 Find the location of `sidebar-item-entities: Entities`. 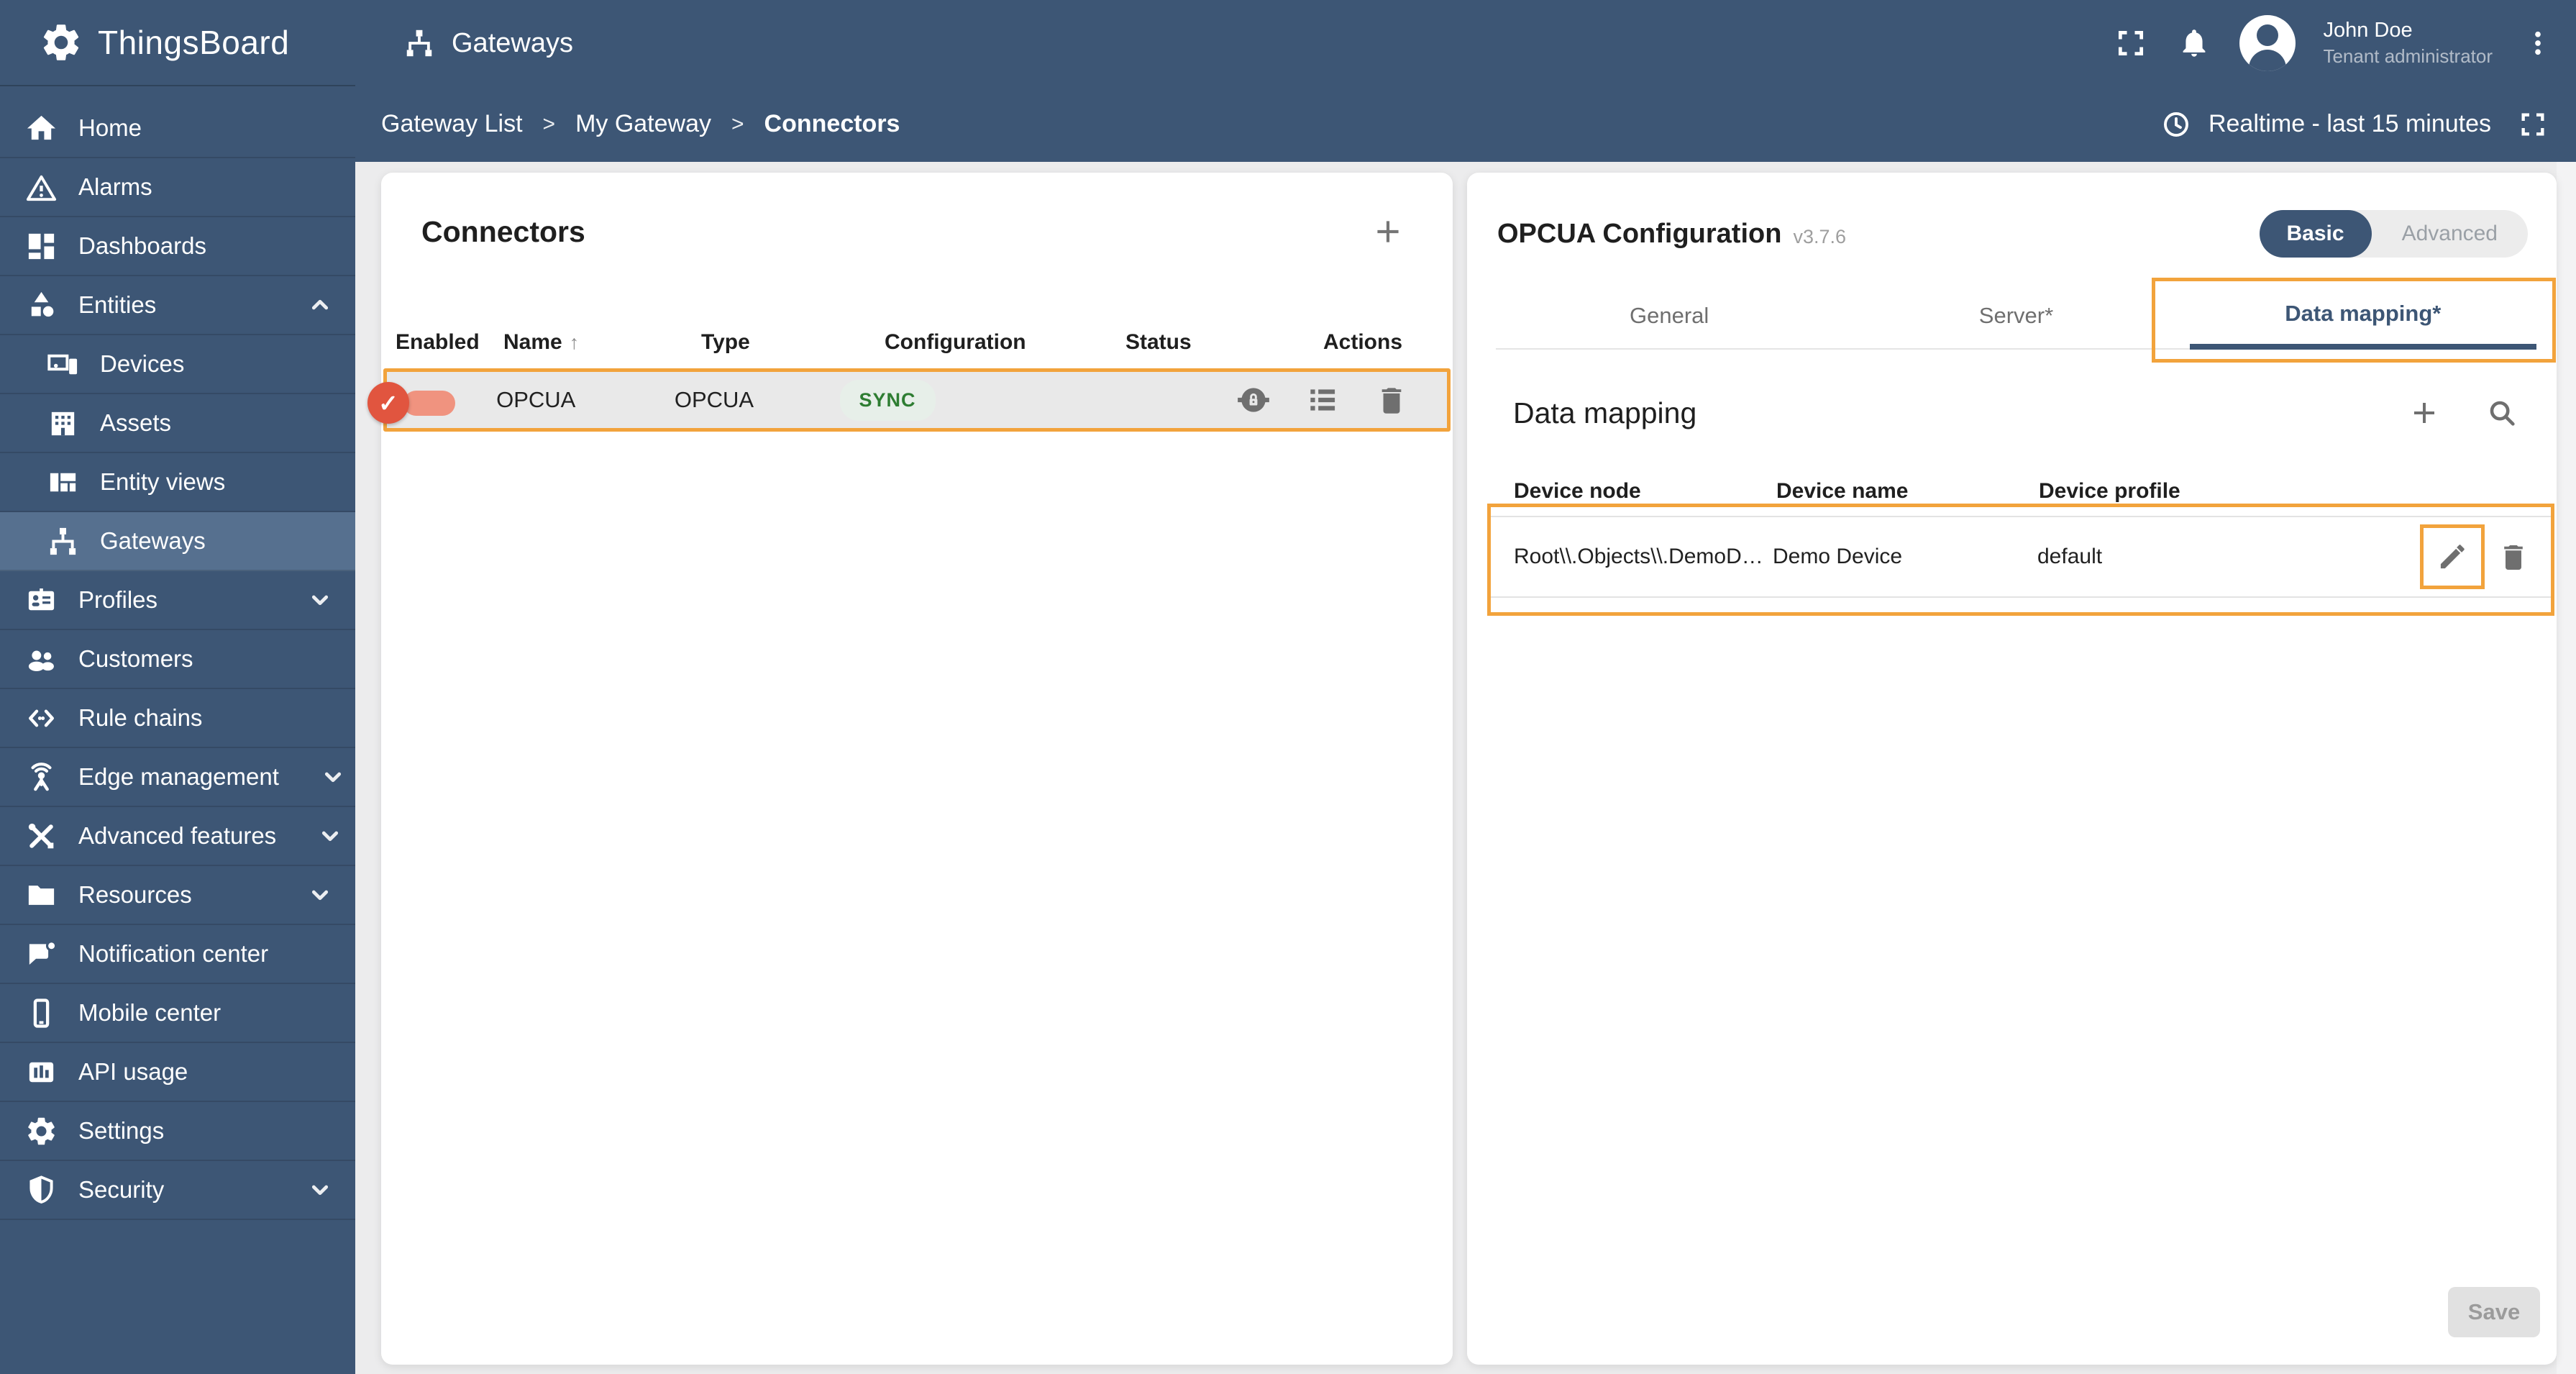

sidebar-item-entities: Entities is located at coordinates (177, 305).